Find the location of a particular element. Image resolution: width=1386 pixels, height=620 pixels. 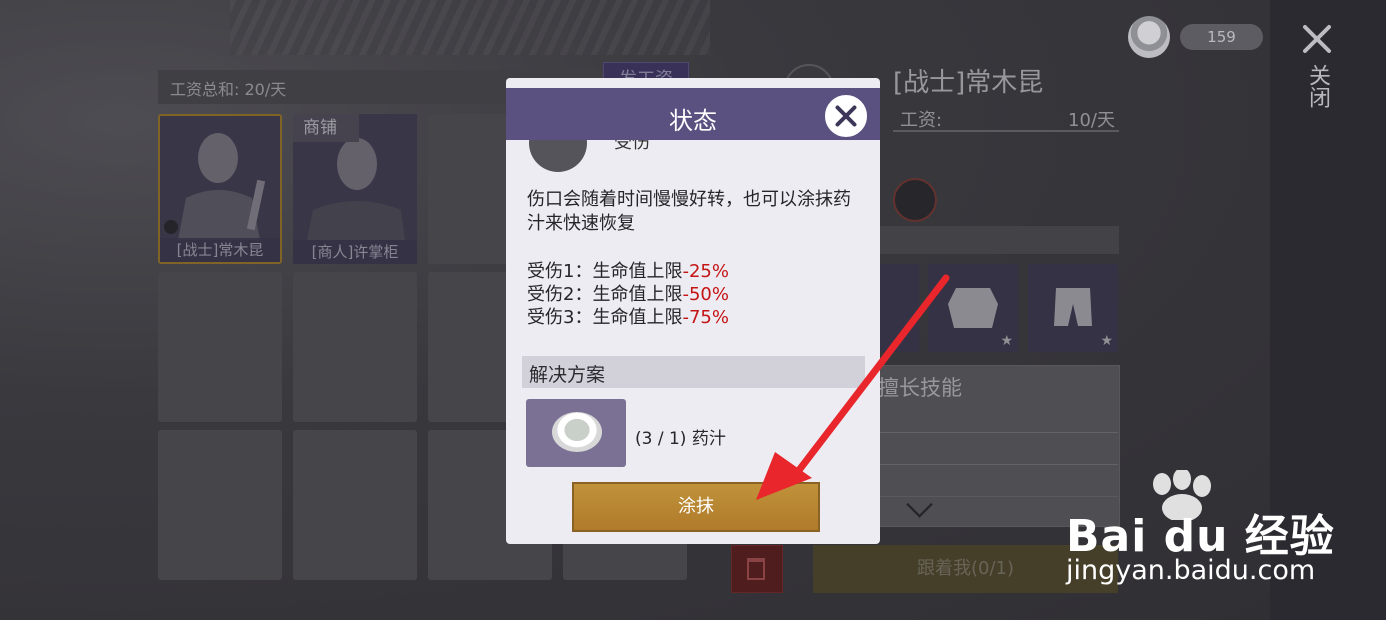

injury-line: 受伤2：生命值上限-50% is located at coordinates (692, 294).